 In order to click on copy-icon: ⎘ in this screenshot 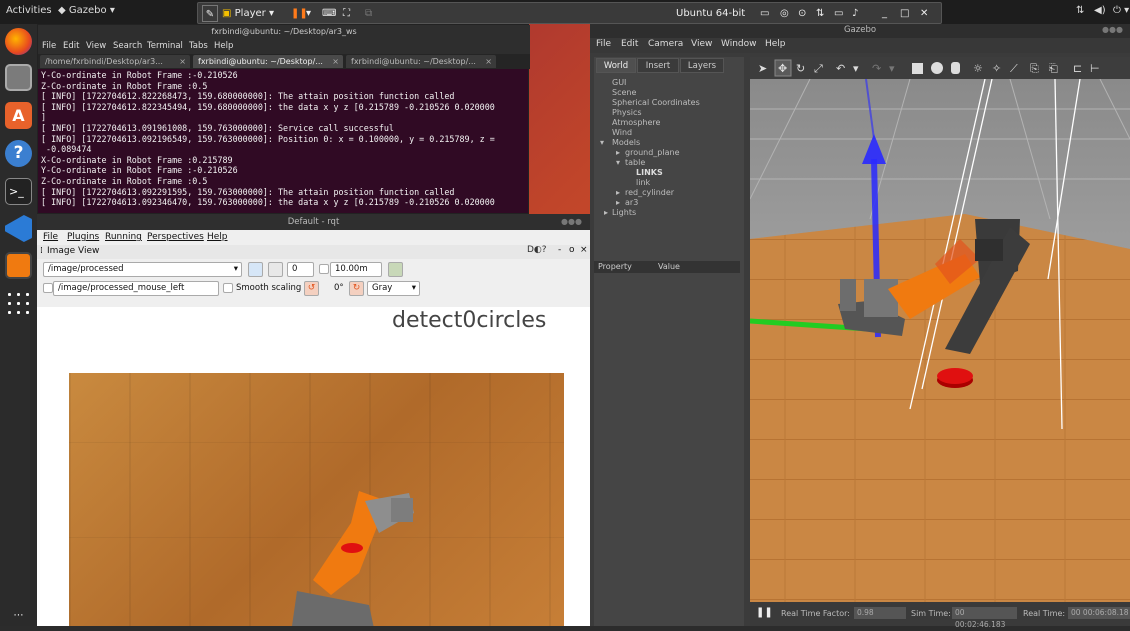, I will do `click(1034, 68)`.